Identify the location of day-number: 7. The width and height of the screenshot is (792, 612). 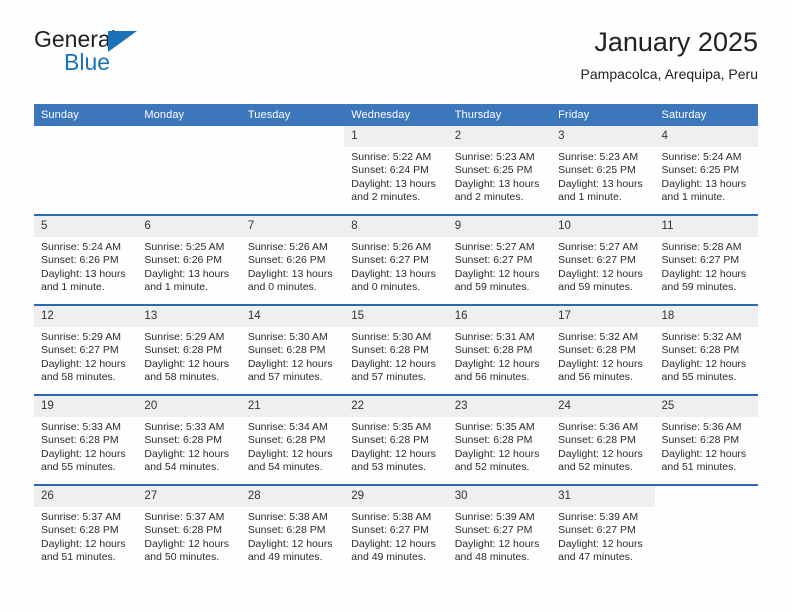
(292, 226).